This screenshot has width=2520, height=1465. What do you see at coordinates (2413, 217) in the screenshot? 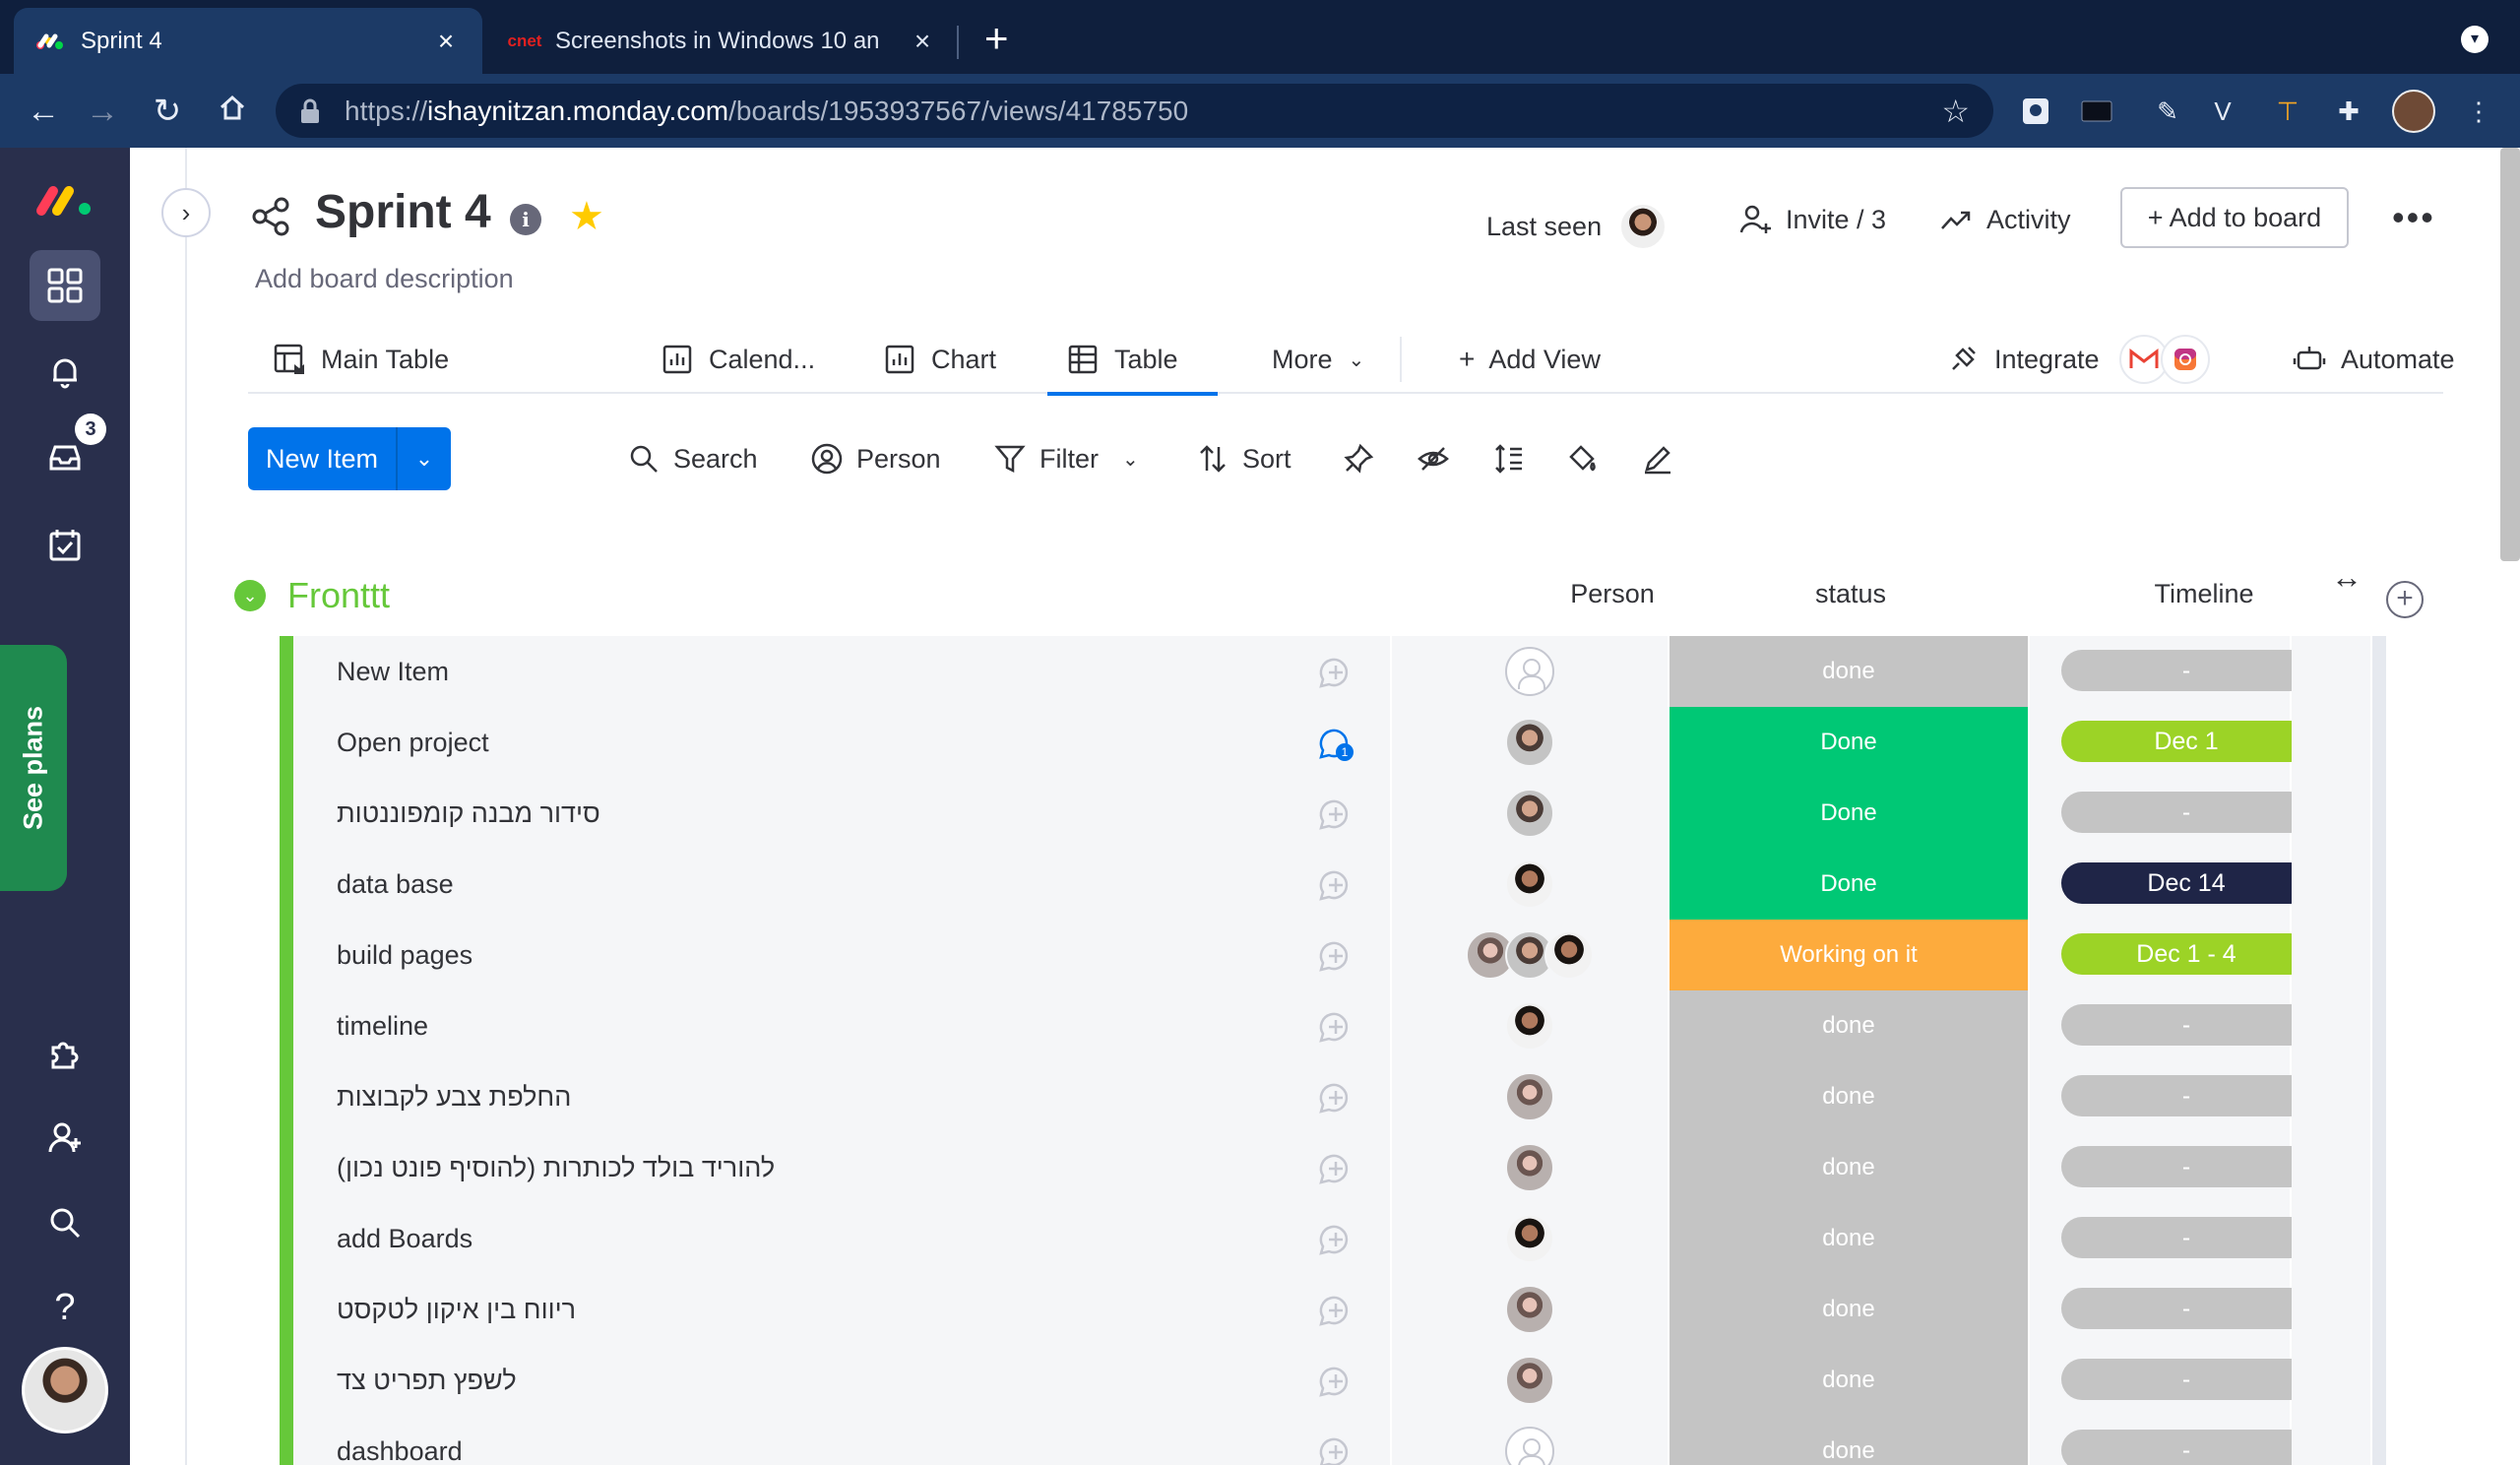
I see `board-menu-icon: •••` at bounding box center [2413, 217].